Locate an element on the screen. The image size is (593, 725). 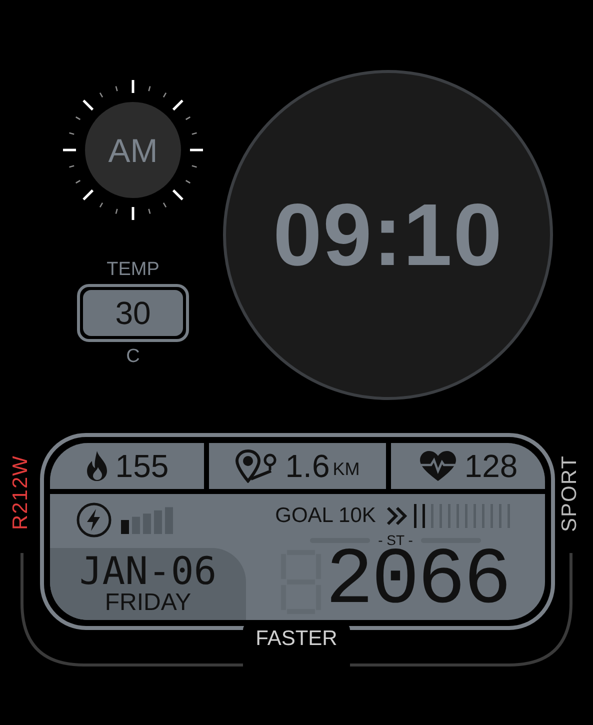
stat-value: 128 is located at coordinates (491, 466).